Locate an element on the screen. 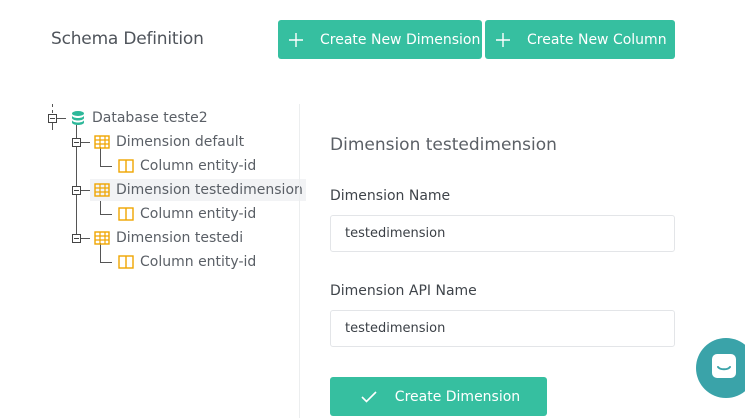  chat-icon is located at coordinates (724, 368).